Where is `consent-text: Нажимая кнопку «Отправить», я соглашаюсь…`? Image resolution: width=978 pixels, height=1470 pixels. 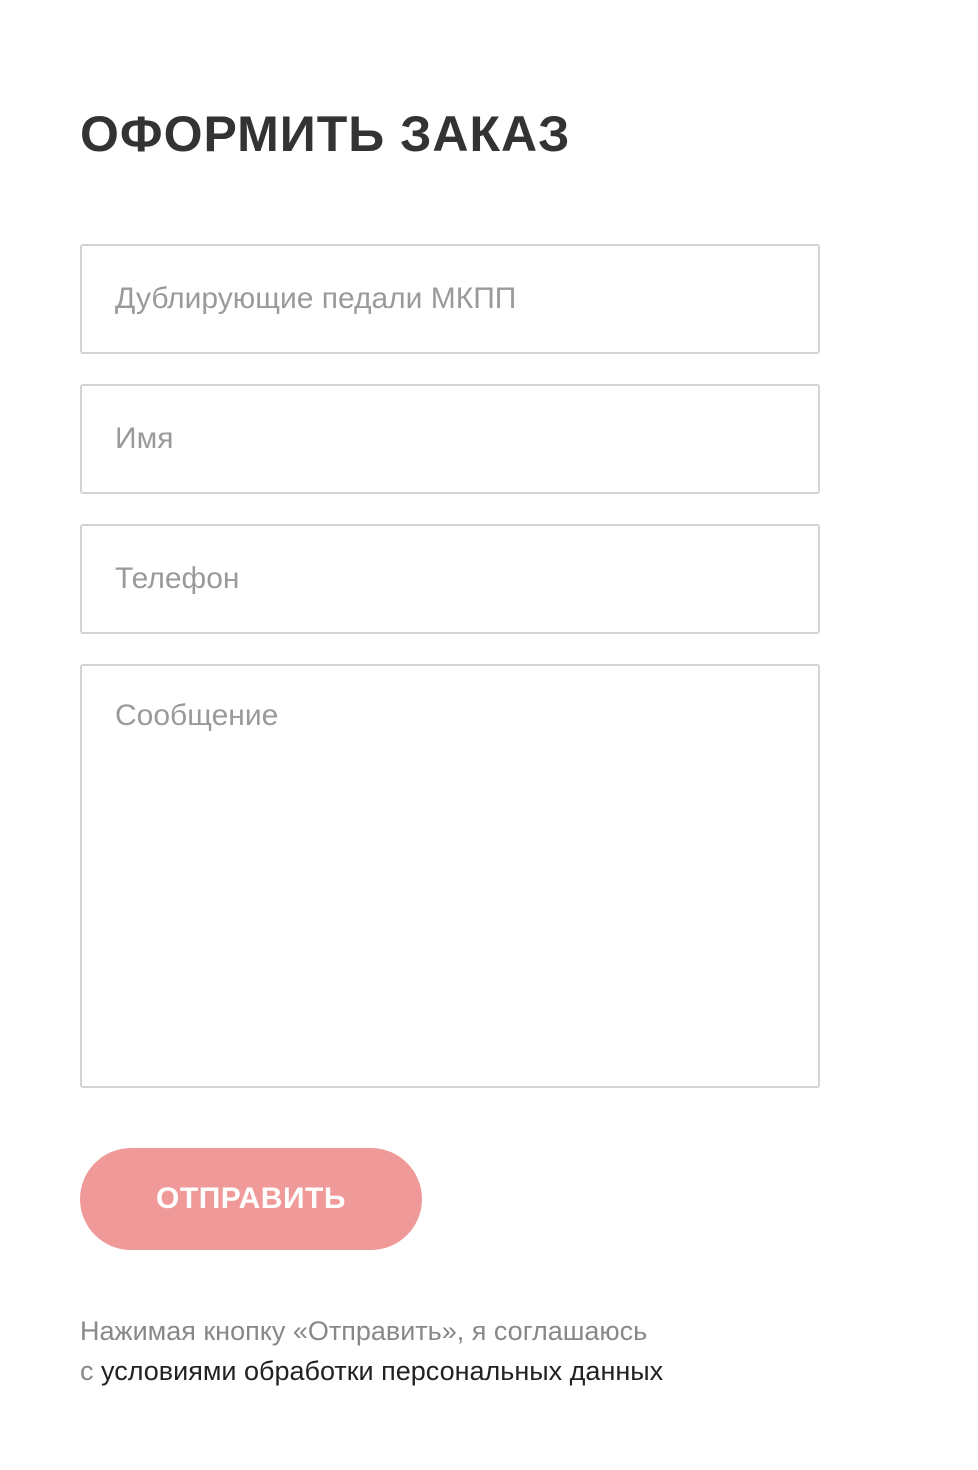
consent-text: Нажимая кнопку «Отправить», я соглашаюсь… is located at coordinates (450, 1351).